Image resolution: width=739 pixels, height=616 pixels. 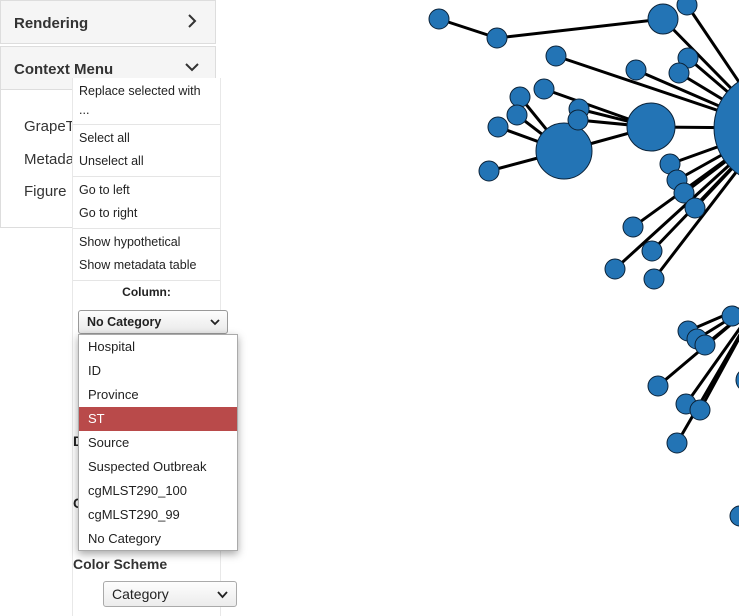 What do you see at coordinates (137, 265) in the screenshot?
I see `menu-item-show-metadata-table: Show metadata table` at bounding box center [137, 265].